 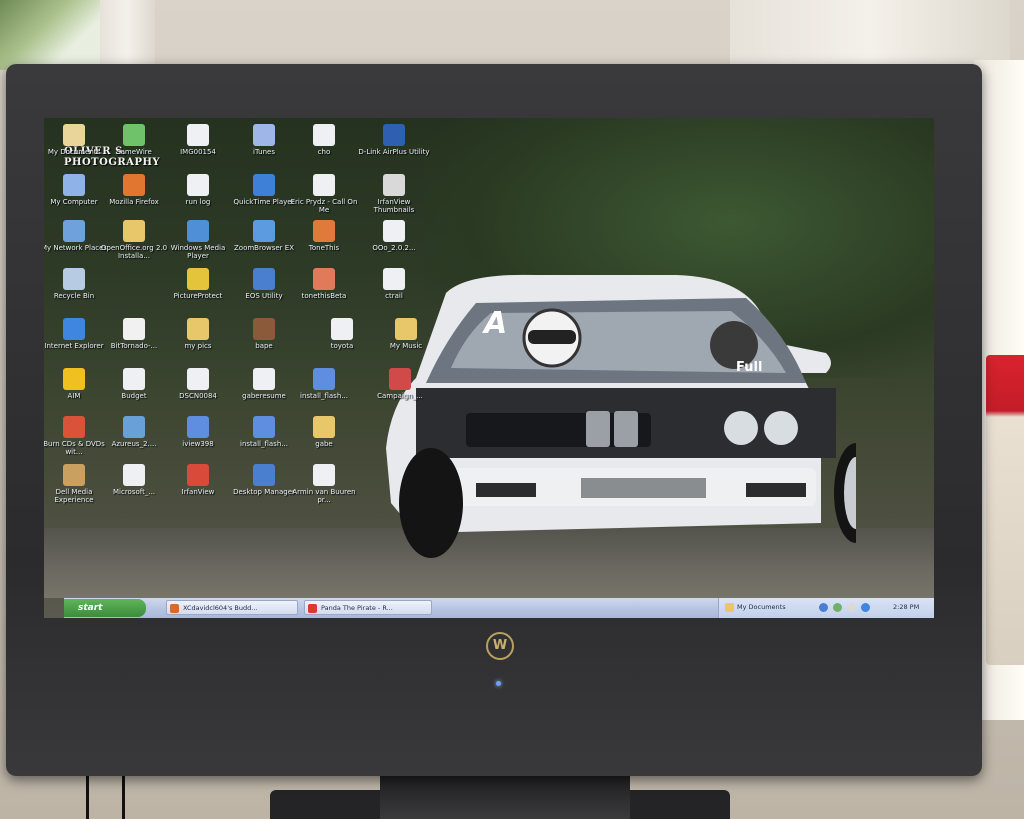 I want to click on desktop-icon-label: ctrail, so click(x=394, y=296).